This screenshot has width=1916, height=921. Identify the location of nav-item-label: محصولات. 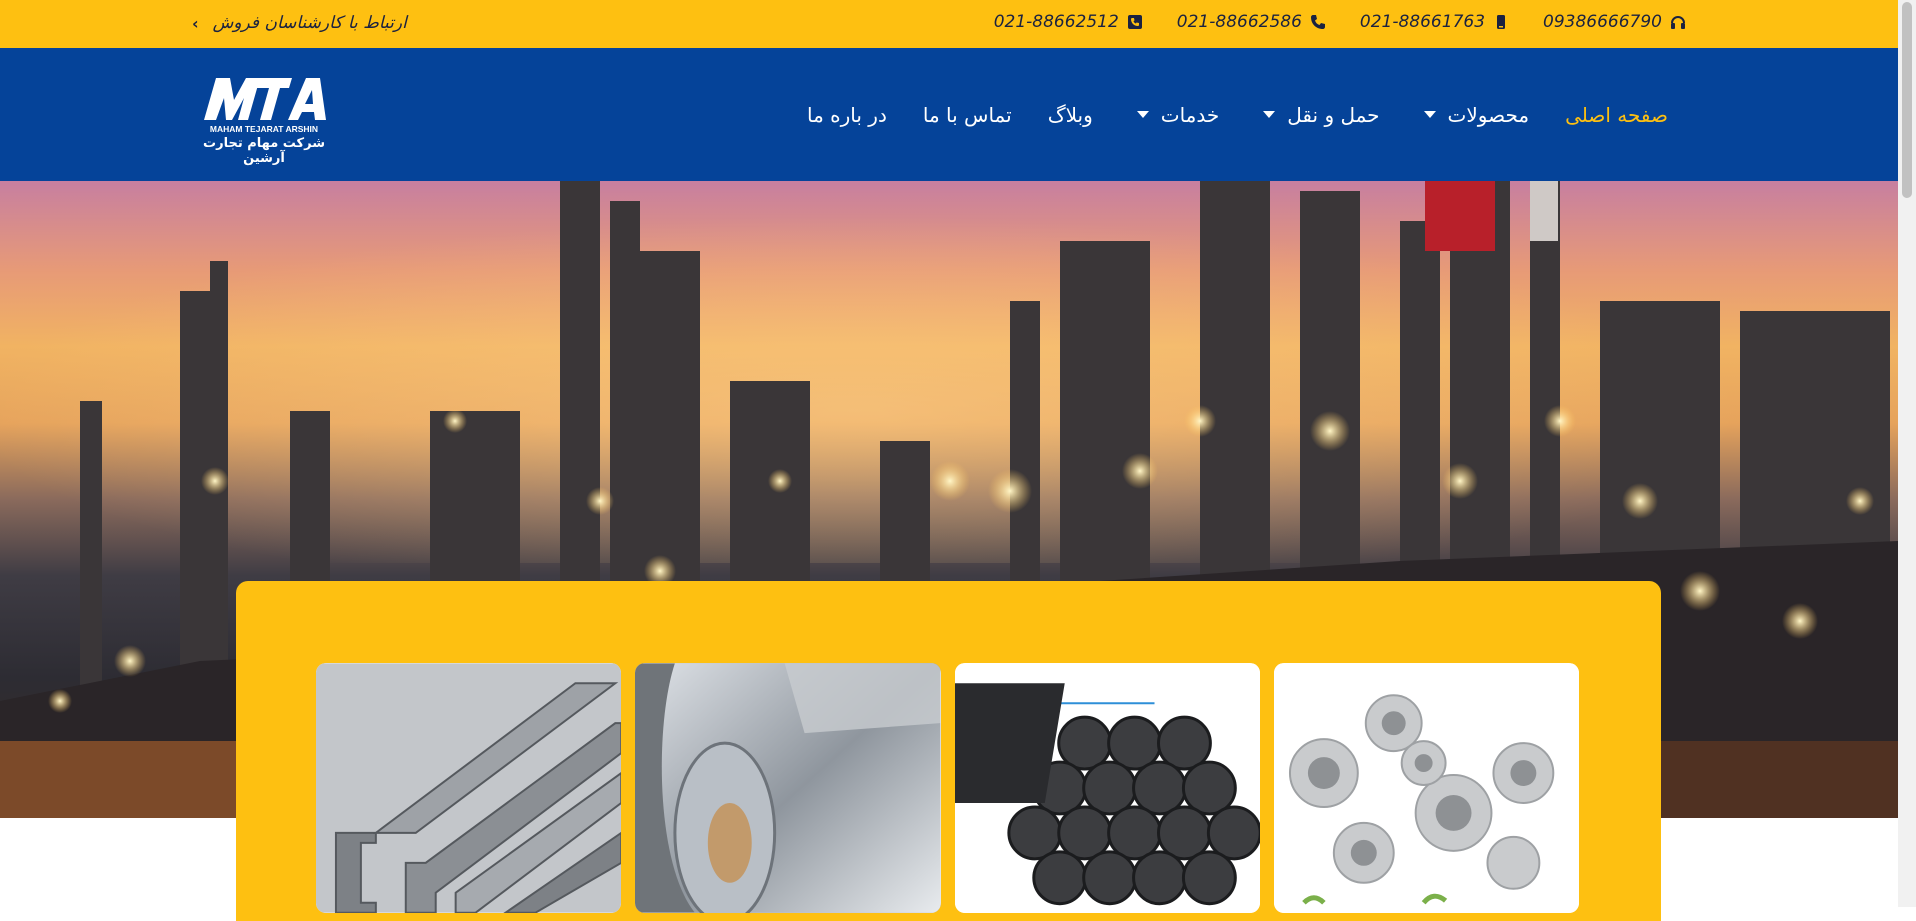
(1488, 114).